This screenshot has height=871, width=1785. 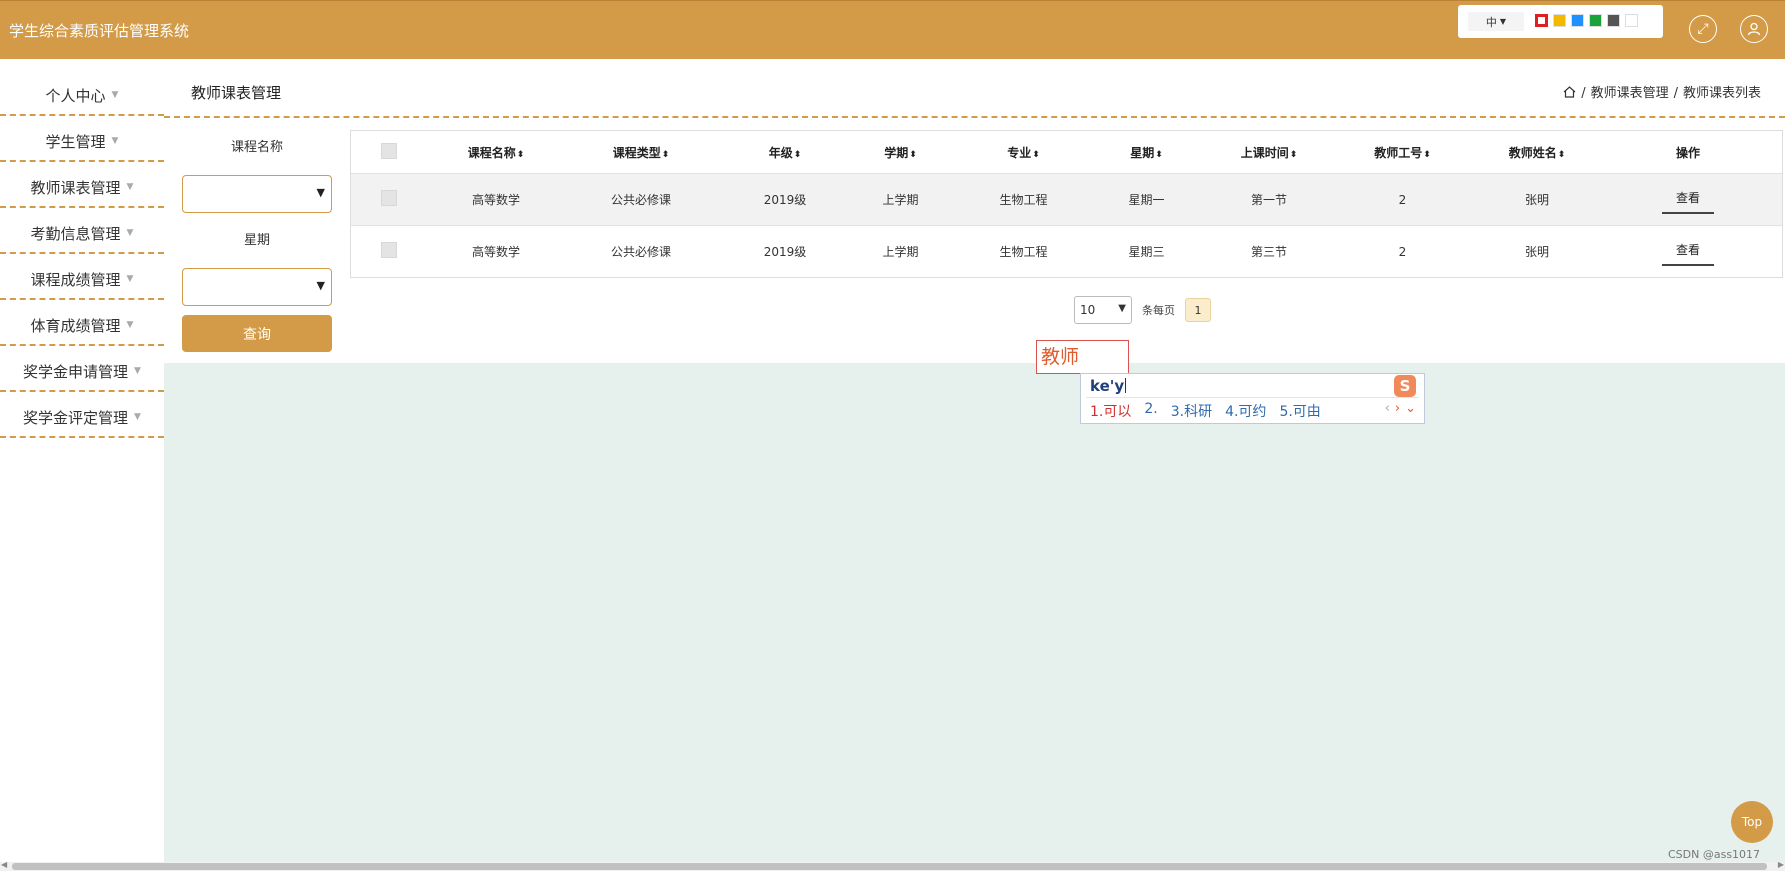 What do you see at coordinates (1107, 386) in the screenshot?
I see `ime-input-text: ke'y` at bounding box center [1107, 386].